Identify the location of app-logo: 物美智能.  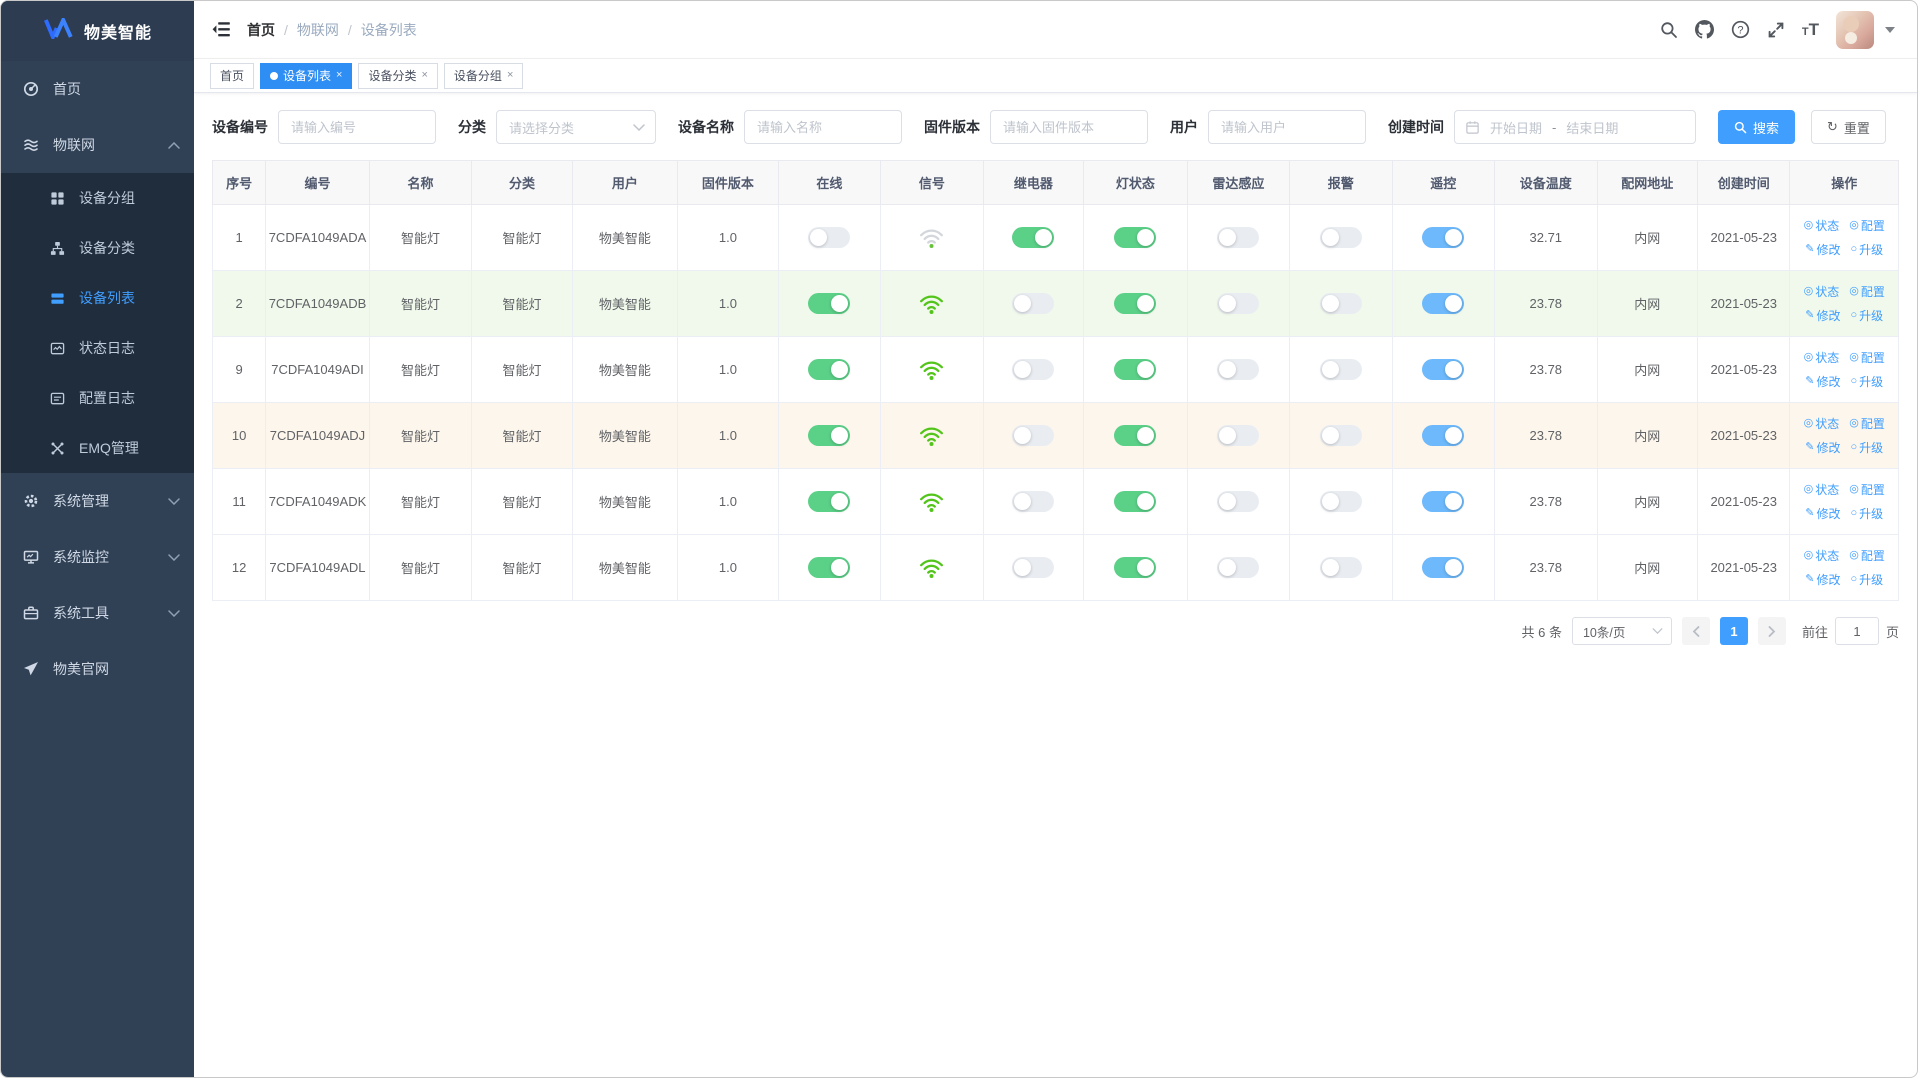
(97, 31).